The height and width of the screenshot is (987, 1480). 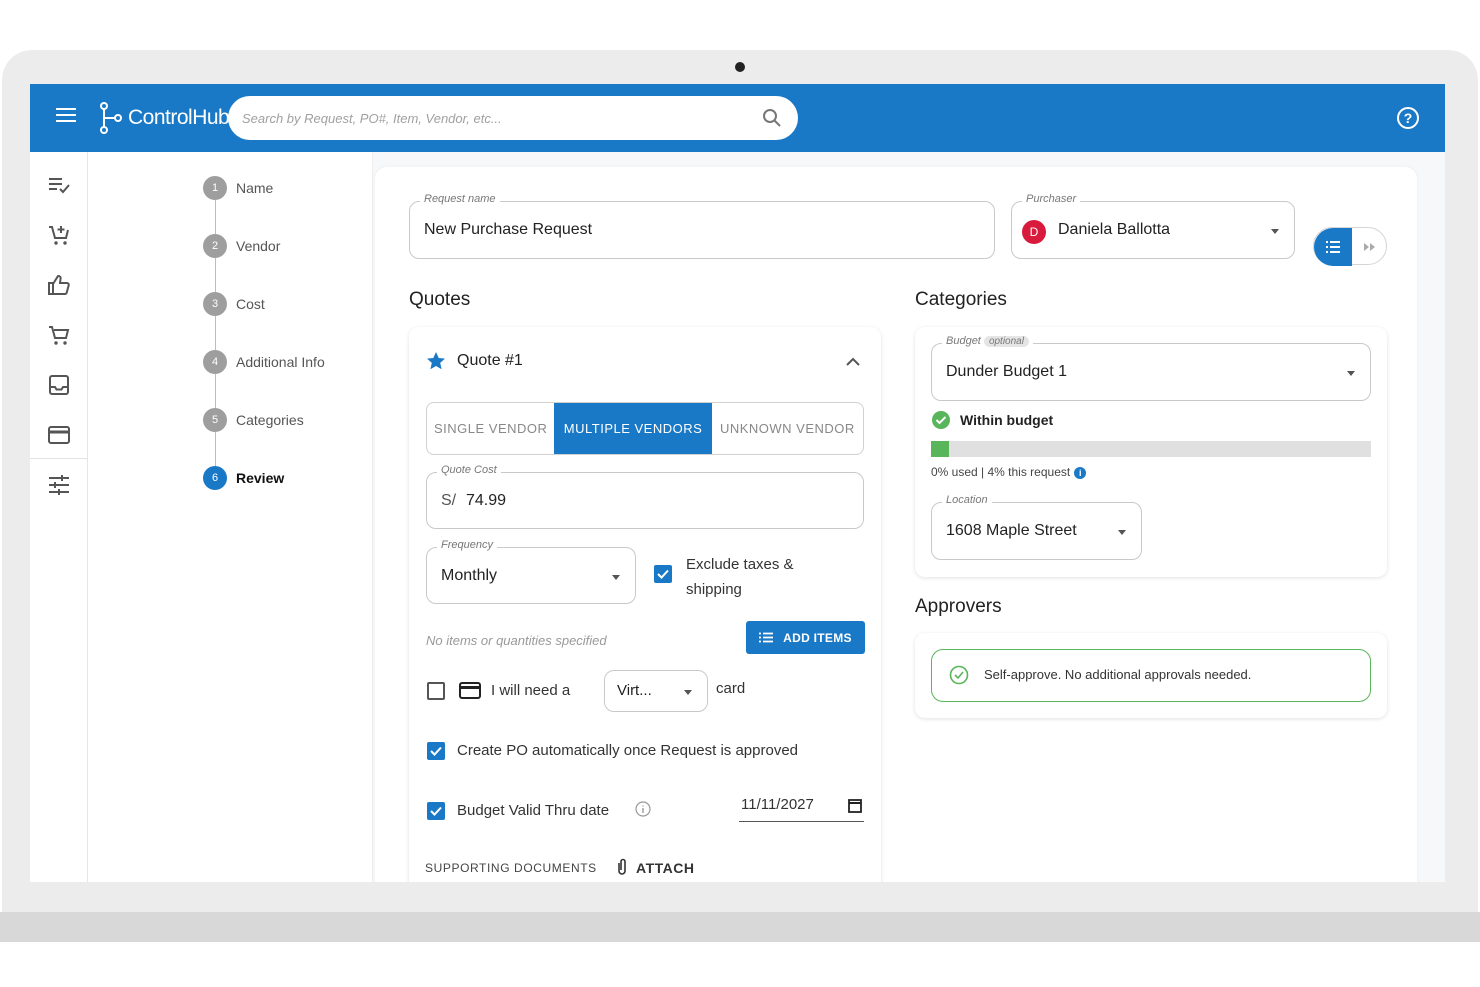 I want to click on request-name-field: Request name New Purchase Request, so click(x=702, y=226).